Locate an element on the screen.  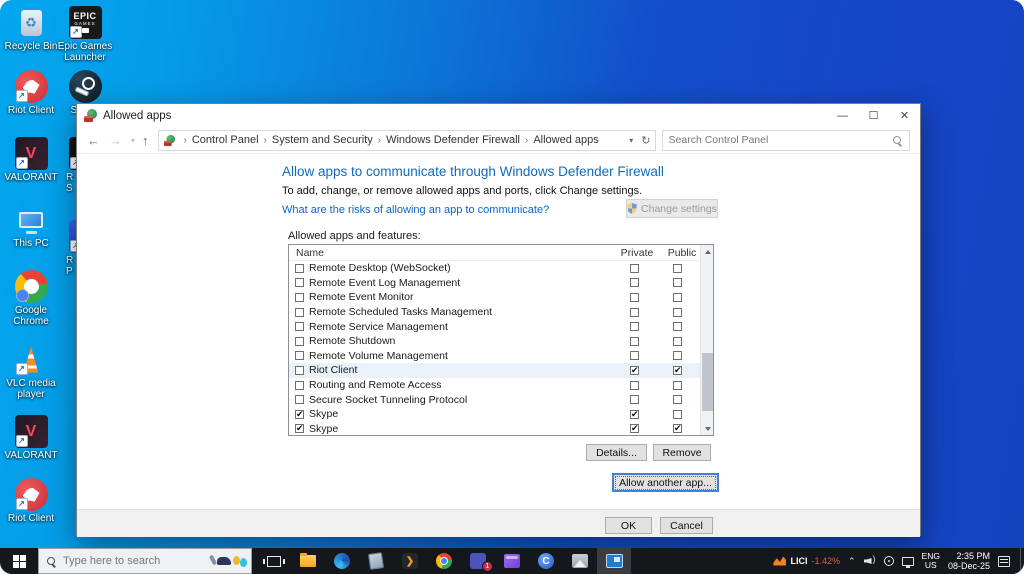
desktop-icon-recycle-bin: ♻ Recycle Bin is located at coordinates (31, 29).